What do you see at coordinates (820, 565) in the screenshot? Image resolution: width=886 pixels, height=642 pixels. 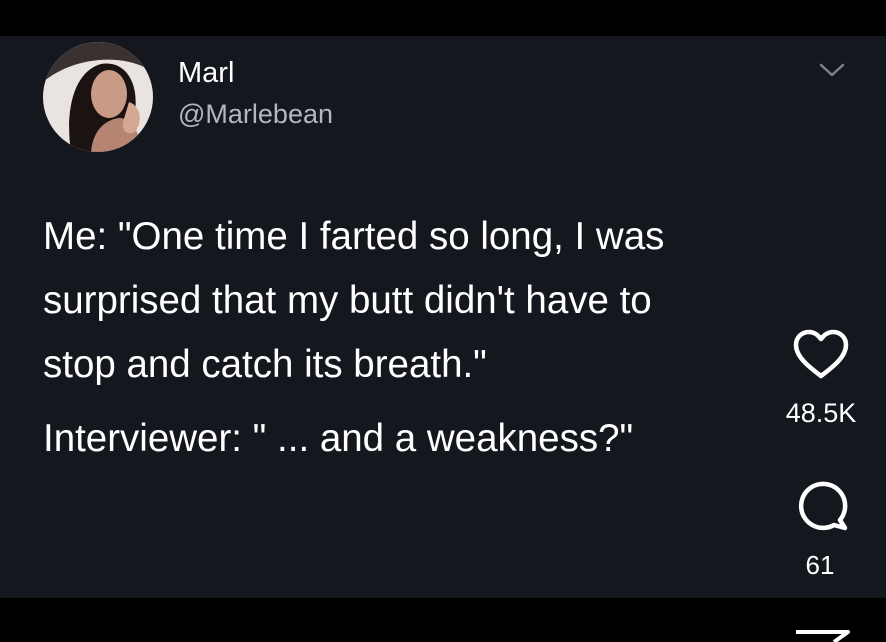 I see `reply-count: 61` at bounding box center [820, 565].